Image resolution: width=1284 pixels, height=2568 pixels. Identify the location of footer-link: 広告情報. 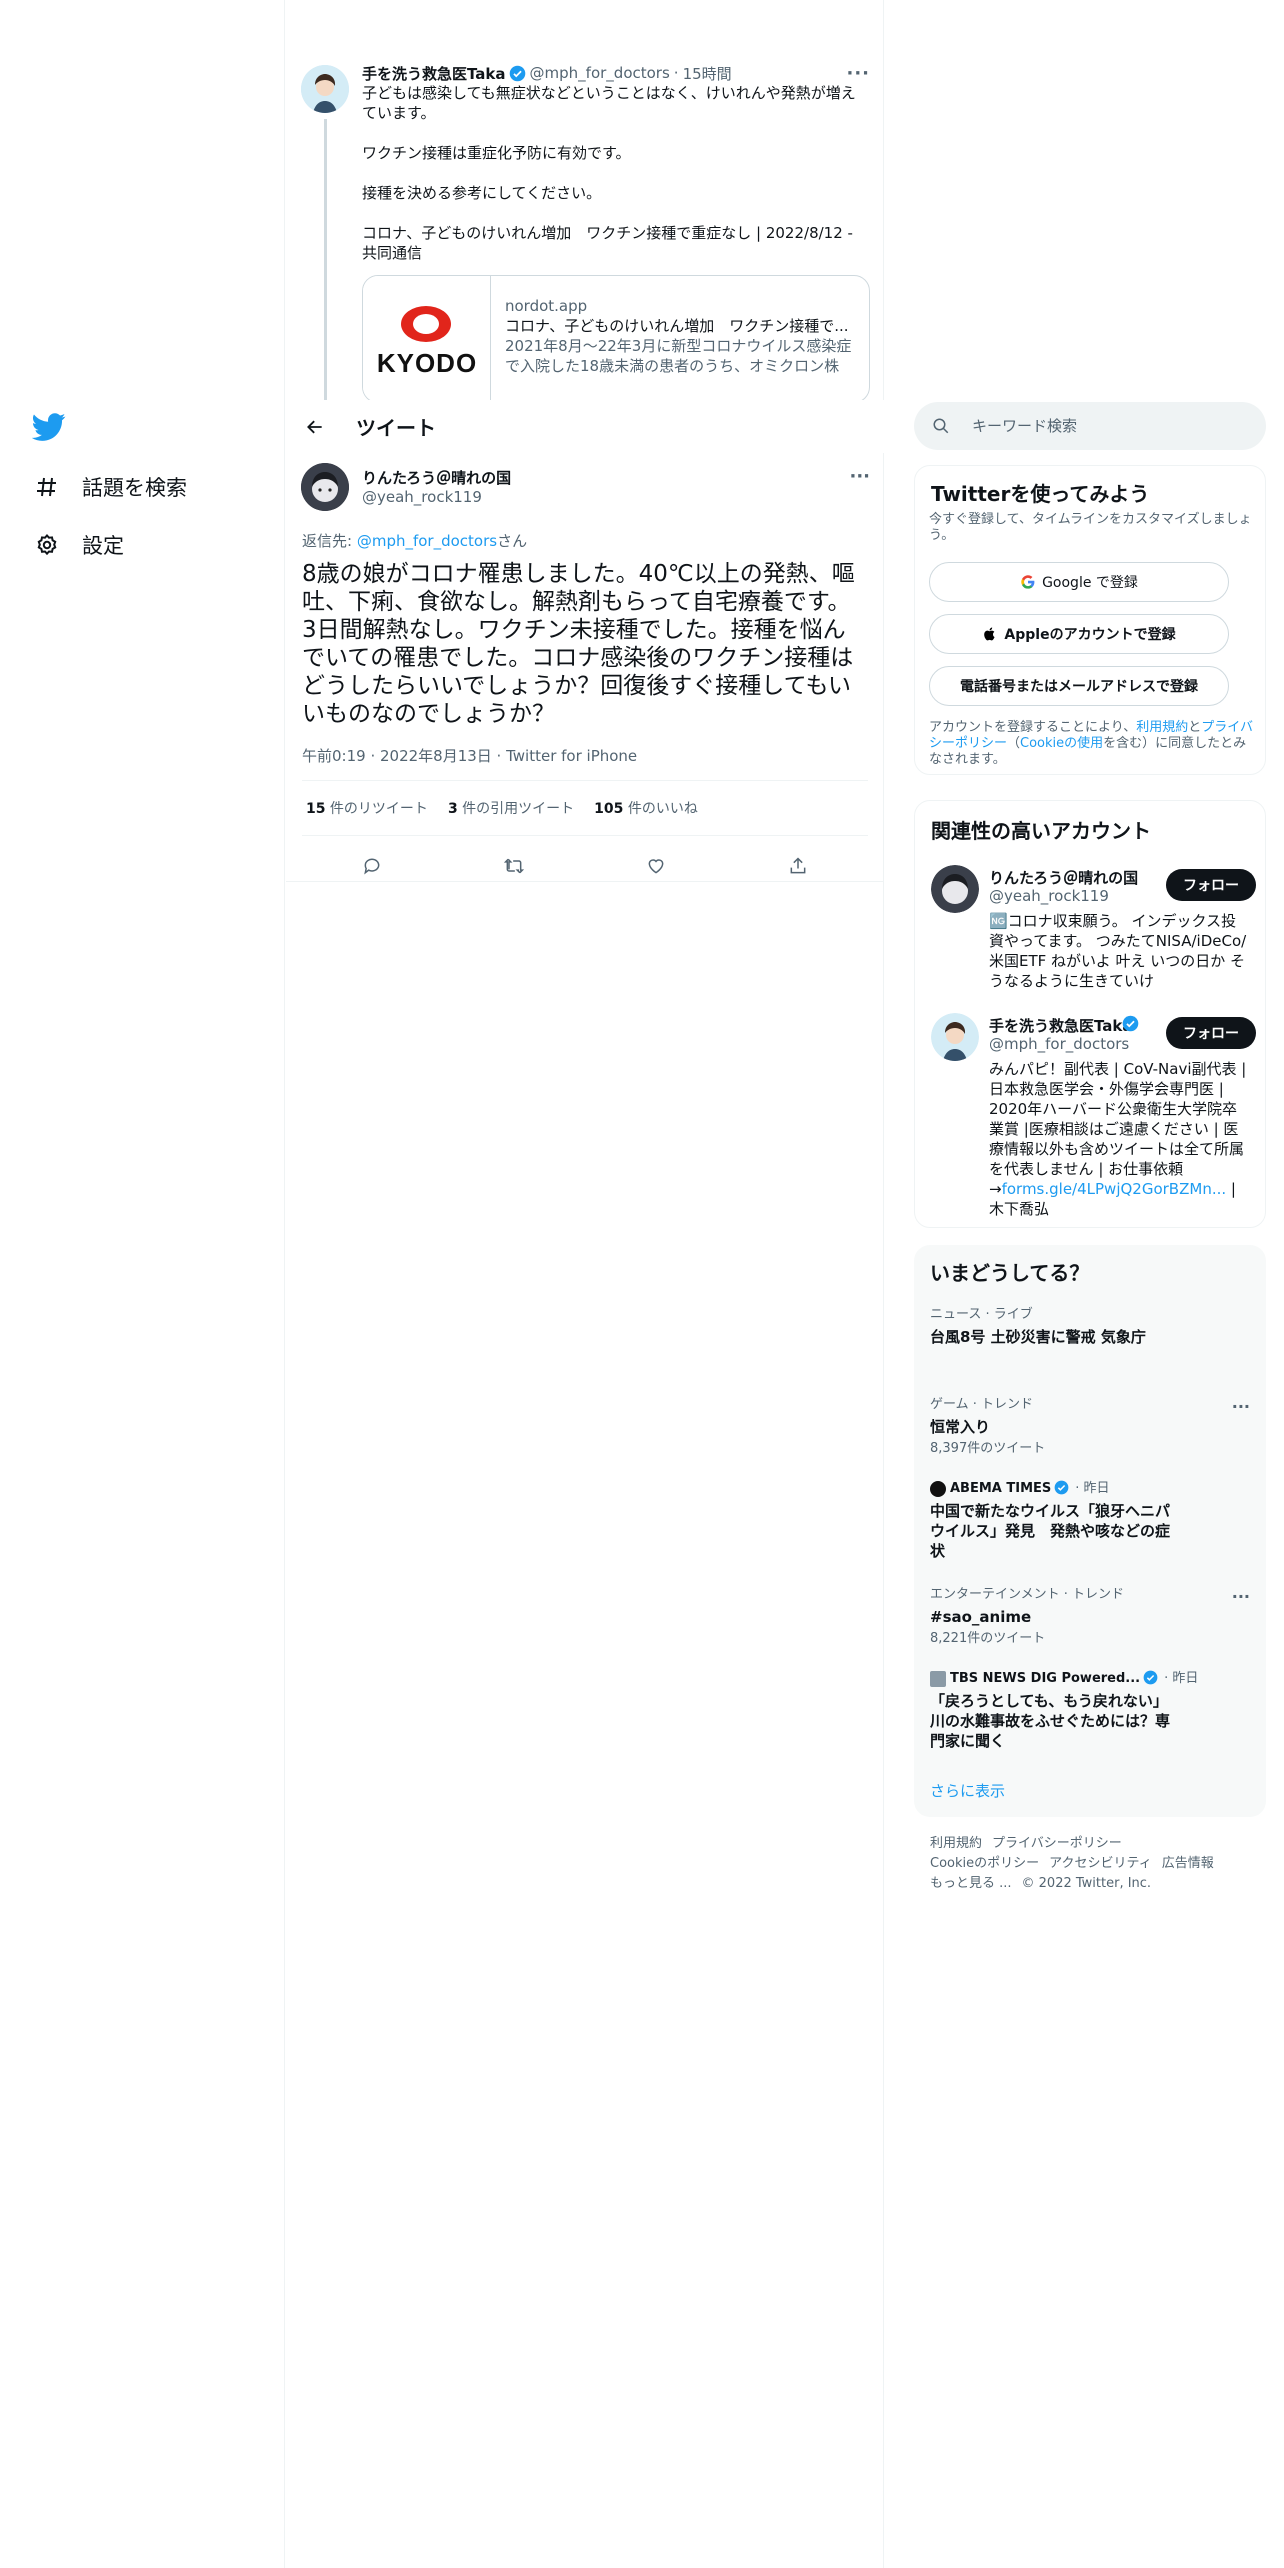
(1188, 1863).